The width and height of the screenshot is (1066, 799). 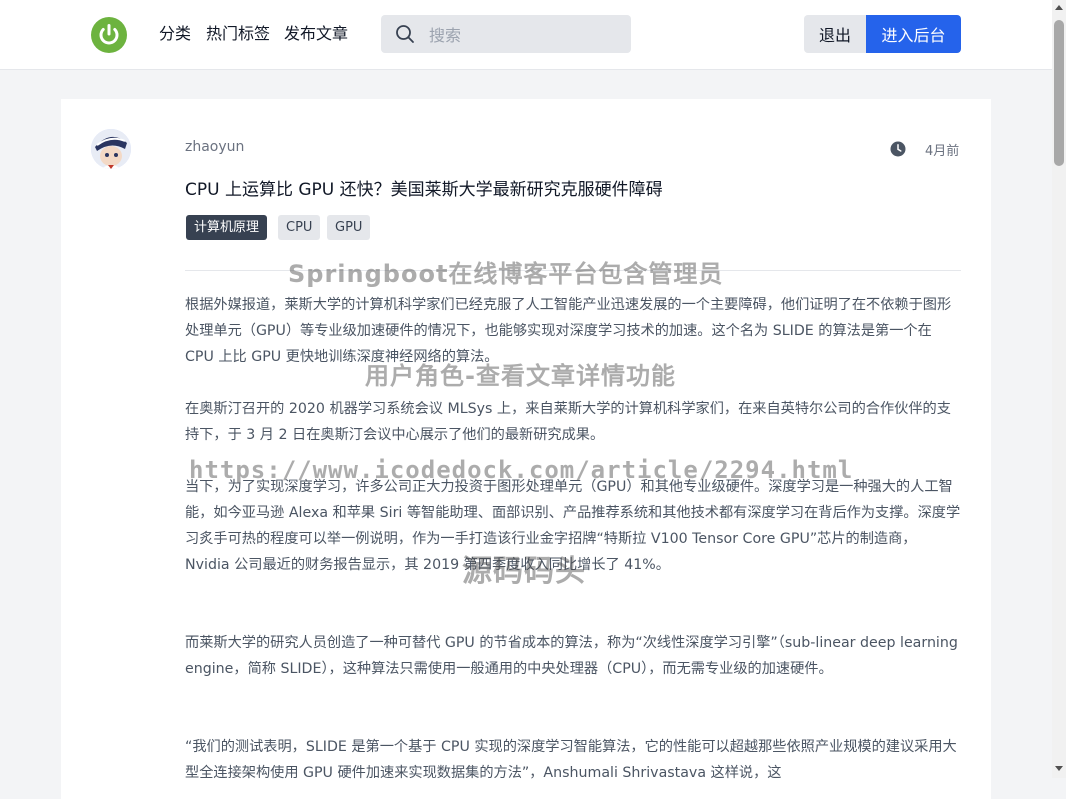 What do you see at coordinates (1059, 389) in the screenshot?
I see `page-scrollbar` at bounding box center [1059, 389].